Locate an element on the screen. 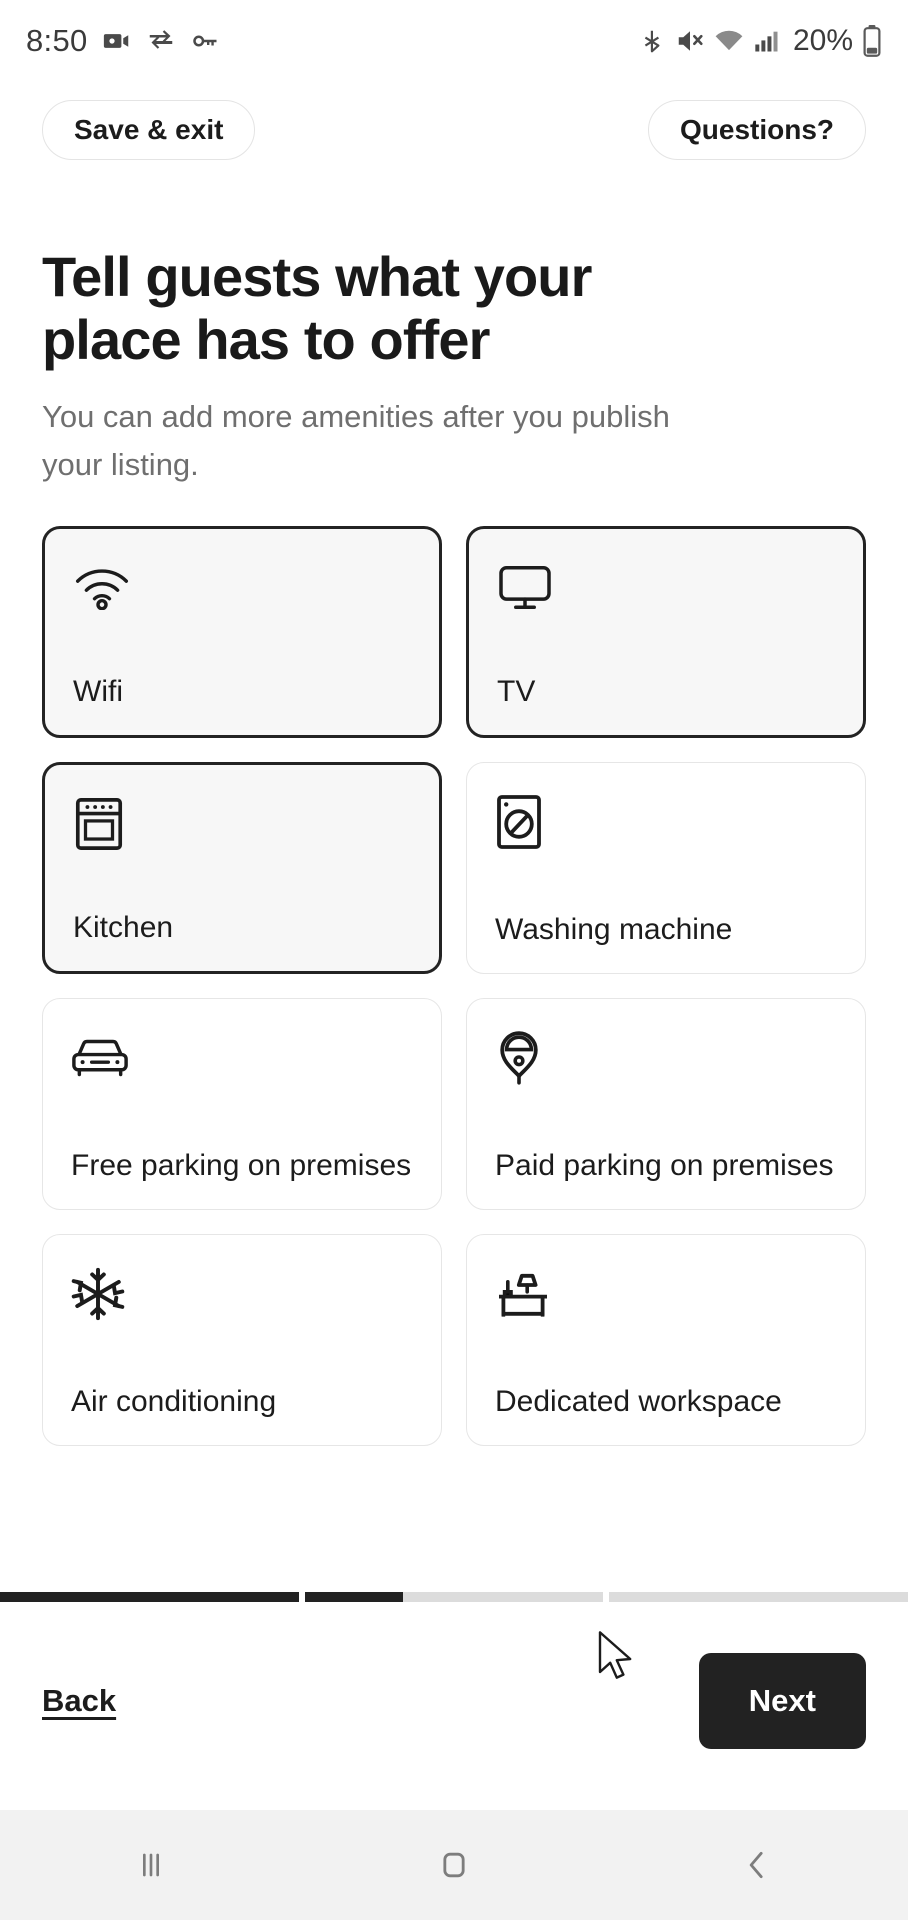 This screenshot has width=908, height=1920. top-nav: Save & exit Questions? is located at coordinates (454, 130).